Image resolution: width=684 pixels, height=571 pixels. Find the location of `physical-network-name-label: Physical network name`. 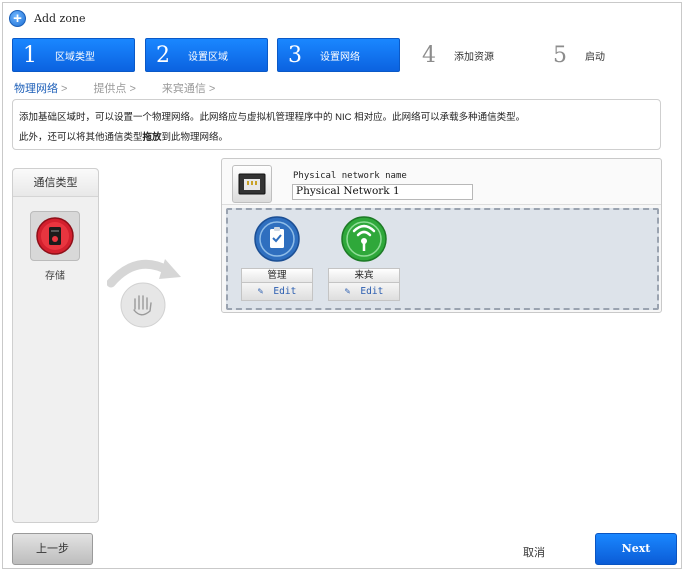

physical-network-name-label: Physical network name is located at coordinates (350, 176).